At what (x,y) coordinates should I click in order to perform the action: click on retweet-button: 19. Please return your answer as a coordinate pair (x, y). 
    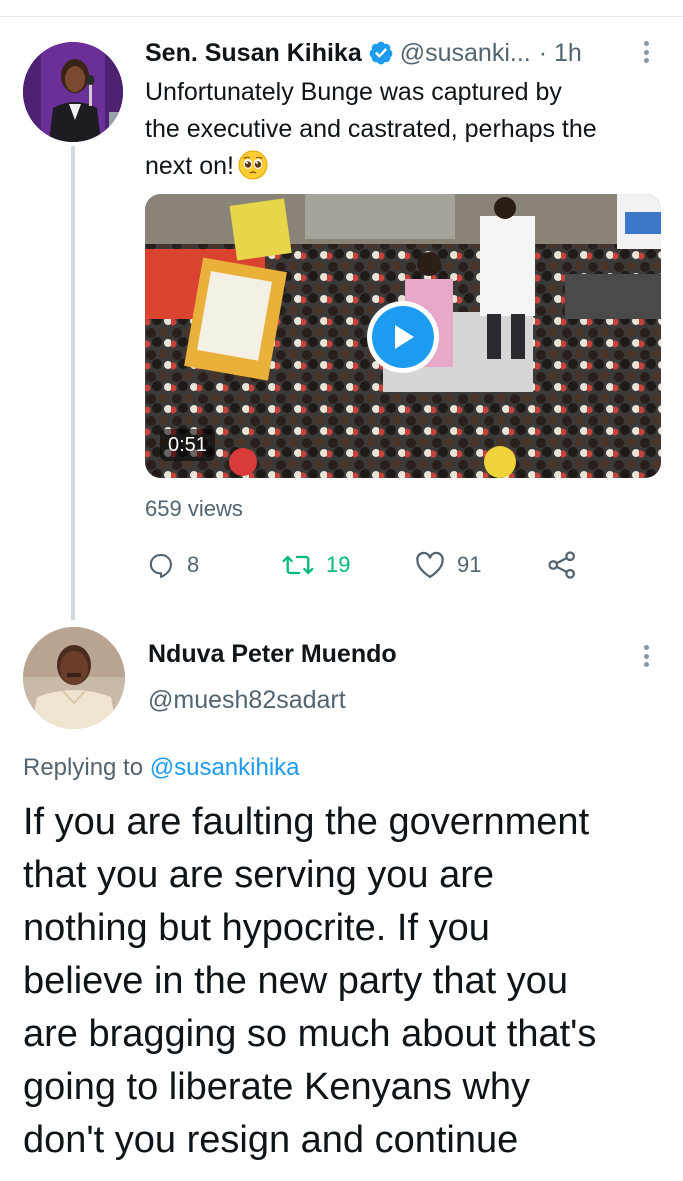
    Looking at the image, I should click on (316, 565).